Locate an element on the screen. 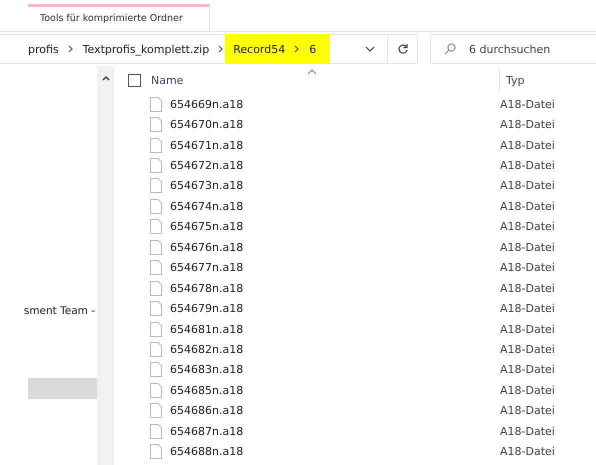  refresh-button is located at coordinates (403, 49).